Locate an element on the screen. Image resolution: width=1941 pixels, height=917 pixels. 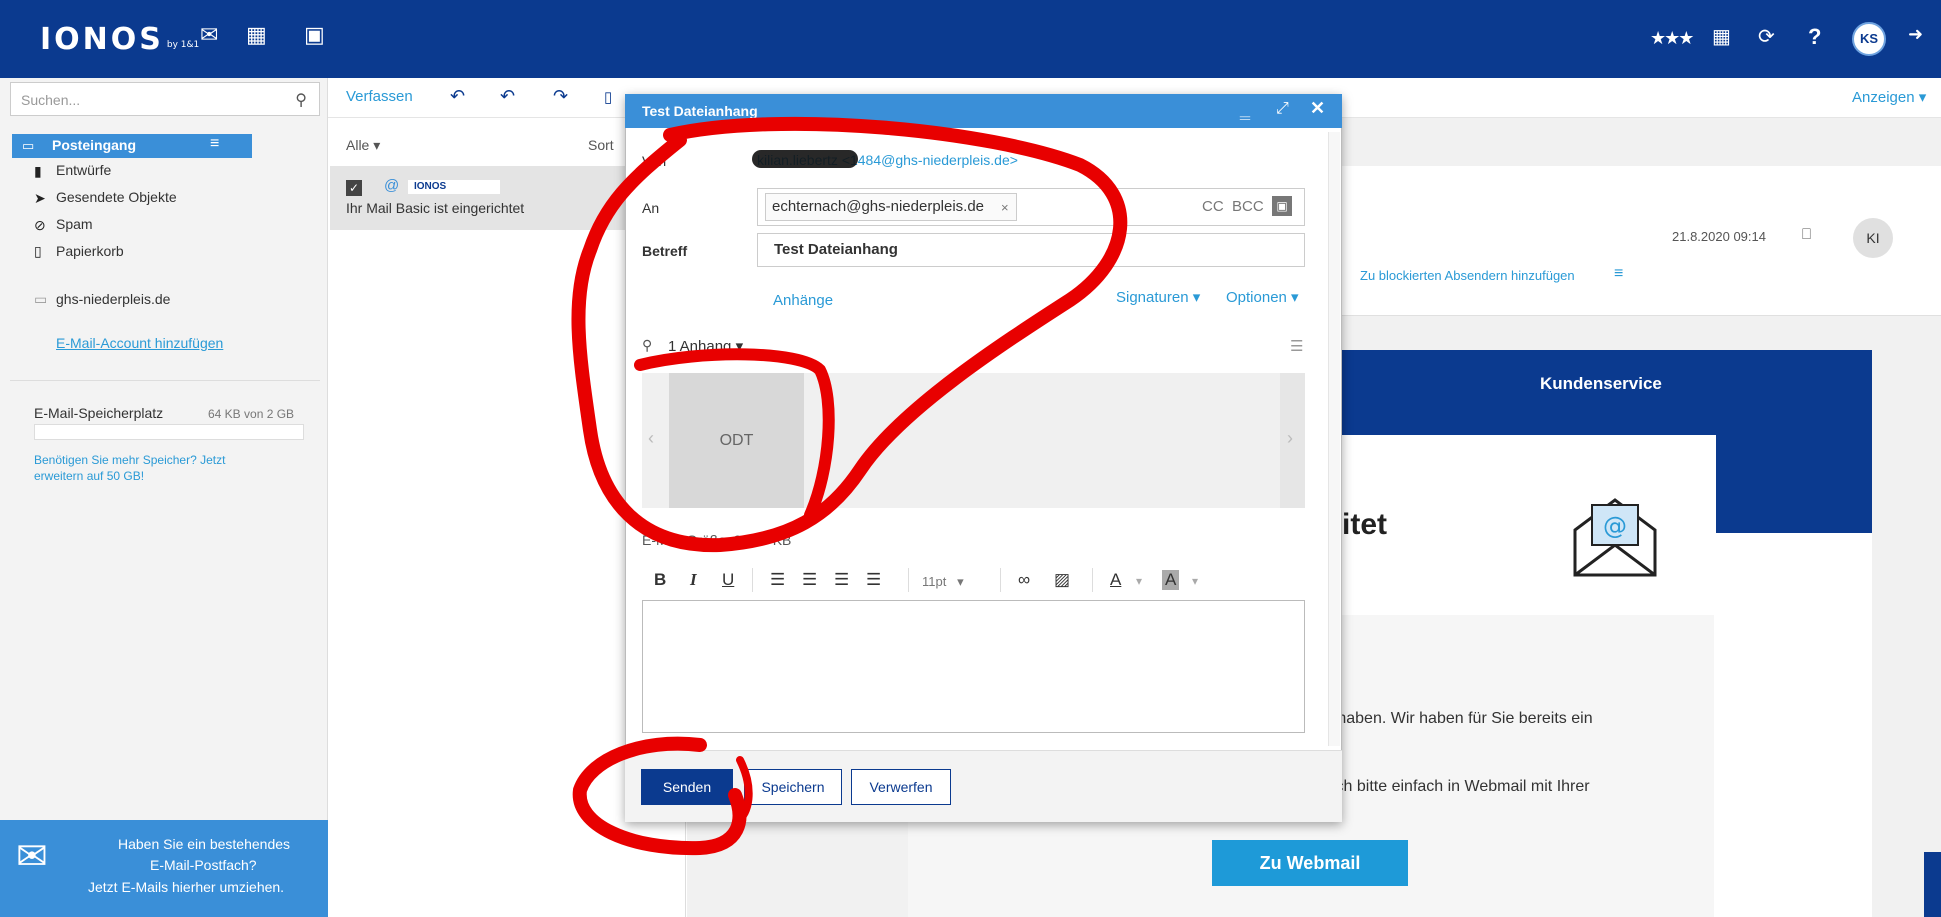
contacts-icon: ▣ is located at coordinates (314, 35).